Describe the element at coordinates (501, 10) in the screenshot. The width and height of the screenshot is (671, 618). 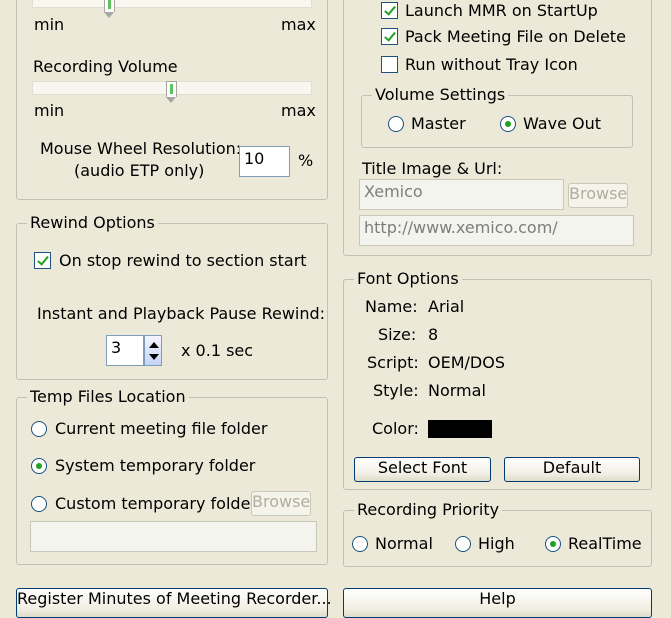
I see `launch-on-startup-label: Launch MMR on StartUp` at that location.